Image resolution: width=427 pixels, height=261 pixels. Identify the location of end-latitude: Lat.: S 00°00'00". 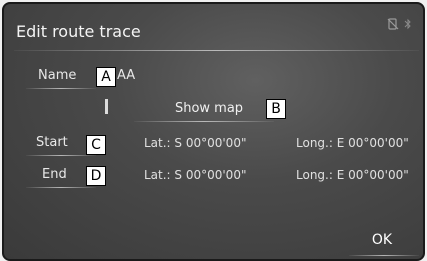
(195, 175).